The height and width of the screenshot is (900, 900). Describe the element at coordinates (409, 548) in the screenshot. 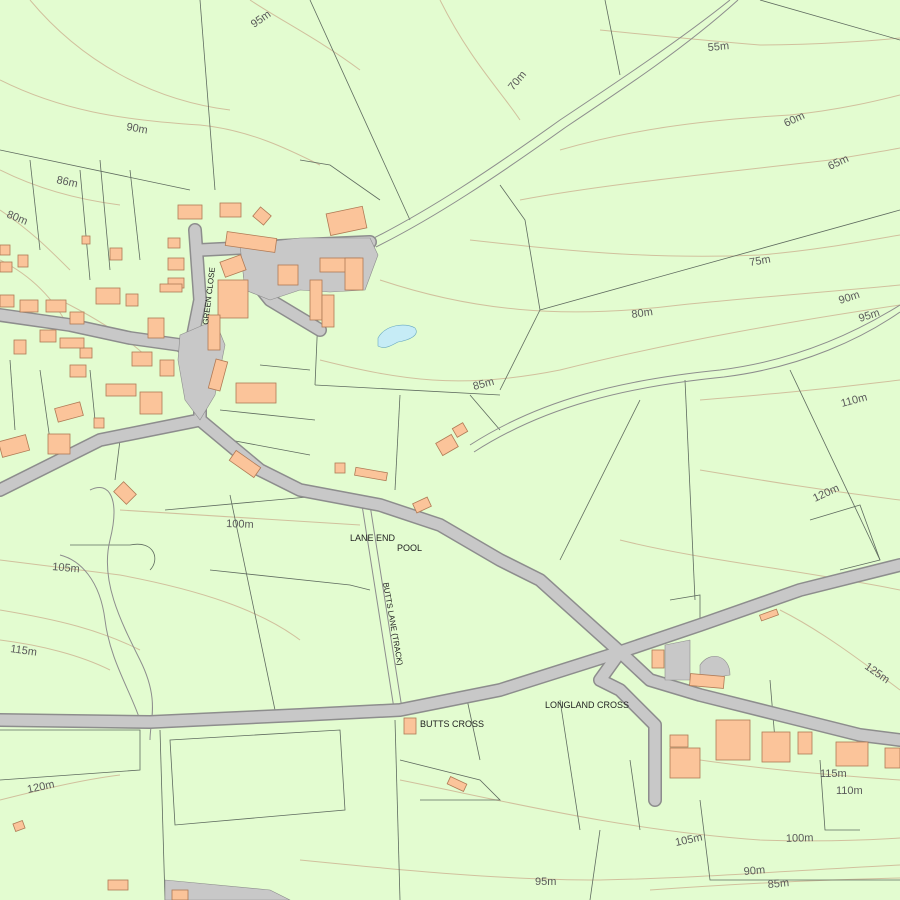

I see `place-label-pool: POOL` at that location.